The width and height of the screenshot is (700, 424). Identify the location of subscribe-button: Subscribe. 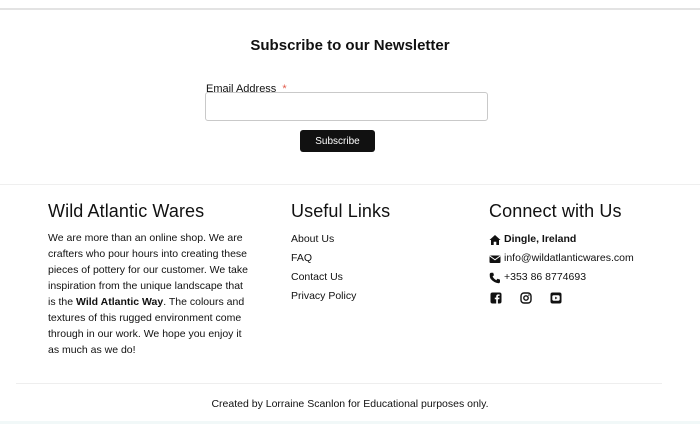
(337, 141).